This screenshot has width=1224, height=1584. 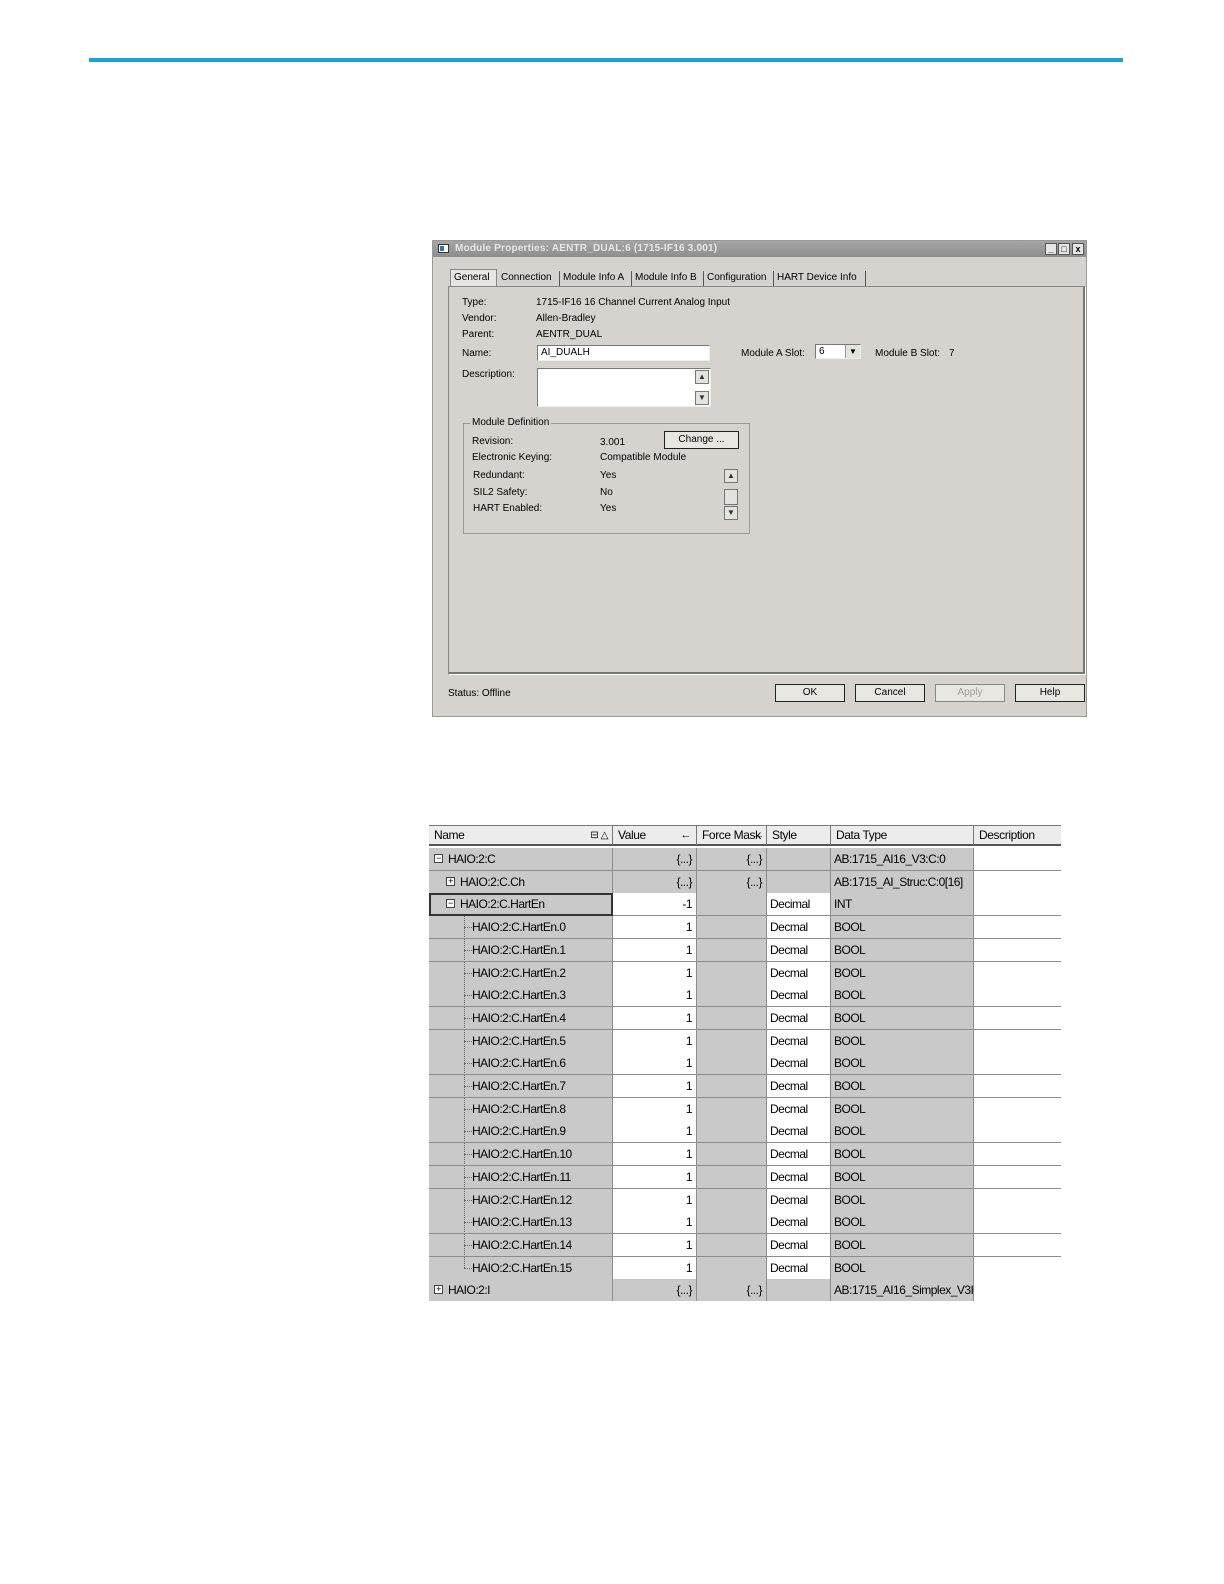 I want to click on tab-module-info-a: Module Info A, so click(x=596, y=278).